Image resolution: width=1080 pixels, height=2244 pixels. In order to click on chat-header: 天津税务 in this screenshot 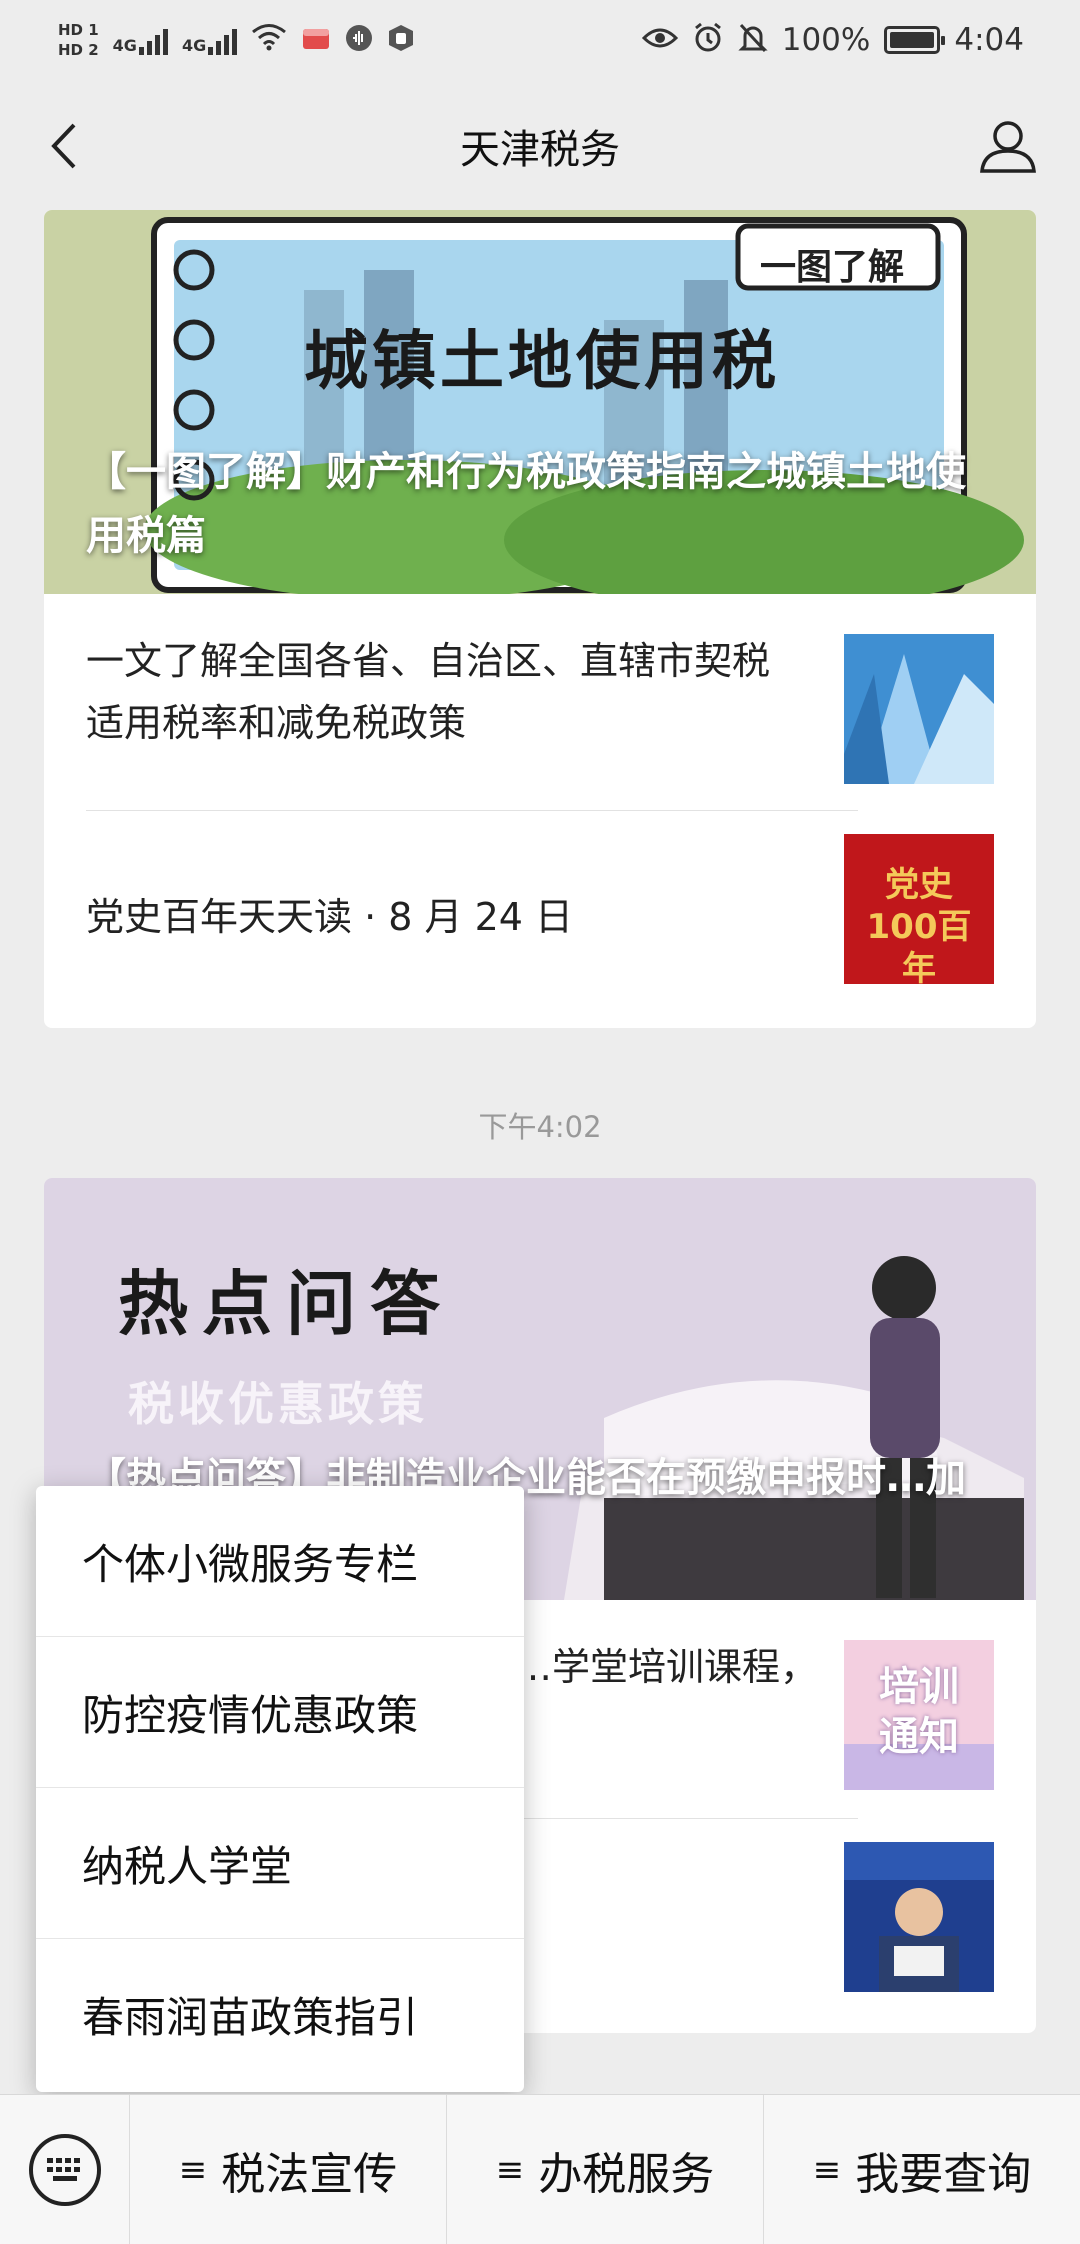, I will do `click(540, 146)`.